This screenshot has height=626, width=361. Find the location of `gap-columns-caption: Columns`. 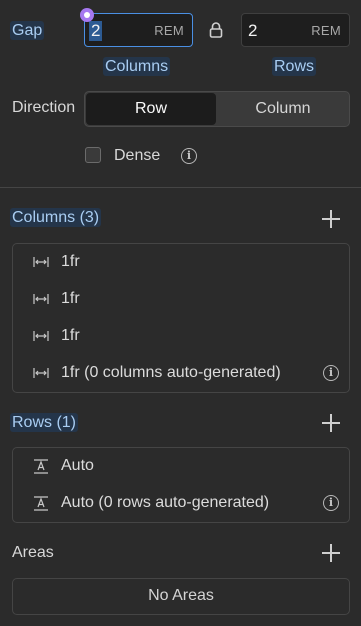

gap-columns-caption: Columns is located at coordinates (137, 66).